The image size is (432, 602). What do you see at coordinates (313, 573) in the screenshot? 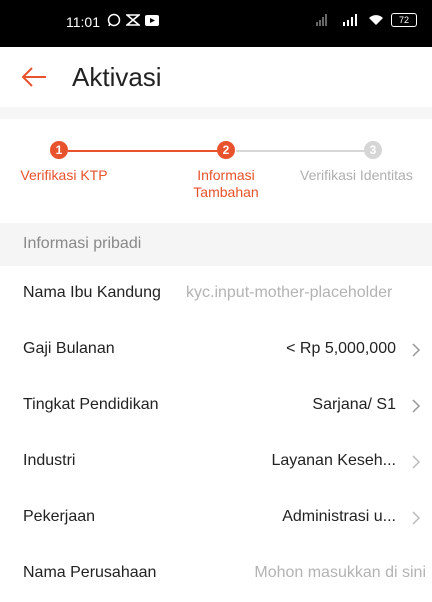
I see `company-input` at bounding box center [313, 573].